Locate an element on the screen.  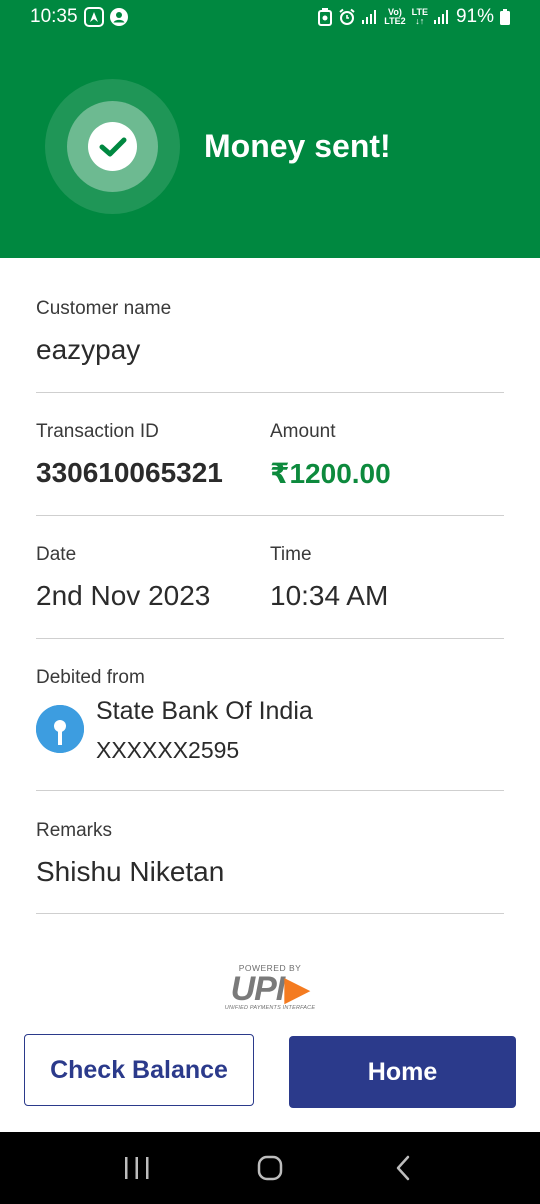
status-left: 10:35 is located at coordinates (79, 17).